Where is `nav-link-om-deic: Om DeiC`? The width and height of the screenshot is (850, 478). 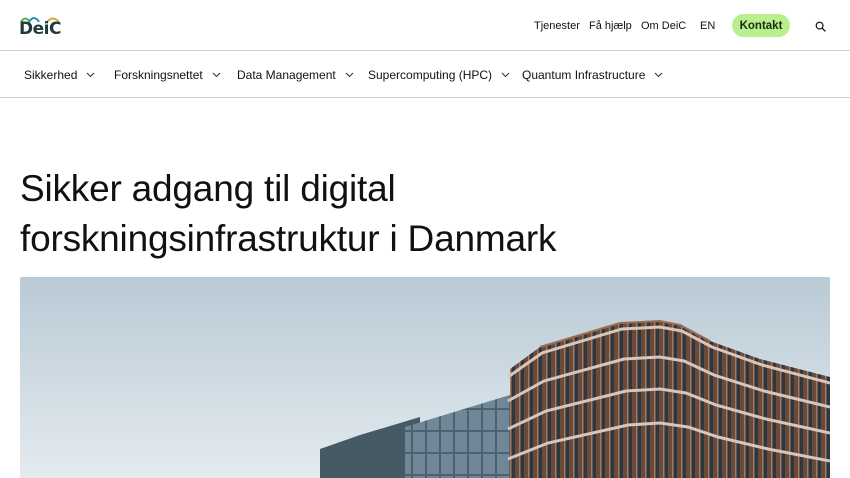 nav-link-om-deic: Om DeiC is located at coordinates (663, 25).